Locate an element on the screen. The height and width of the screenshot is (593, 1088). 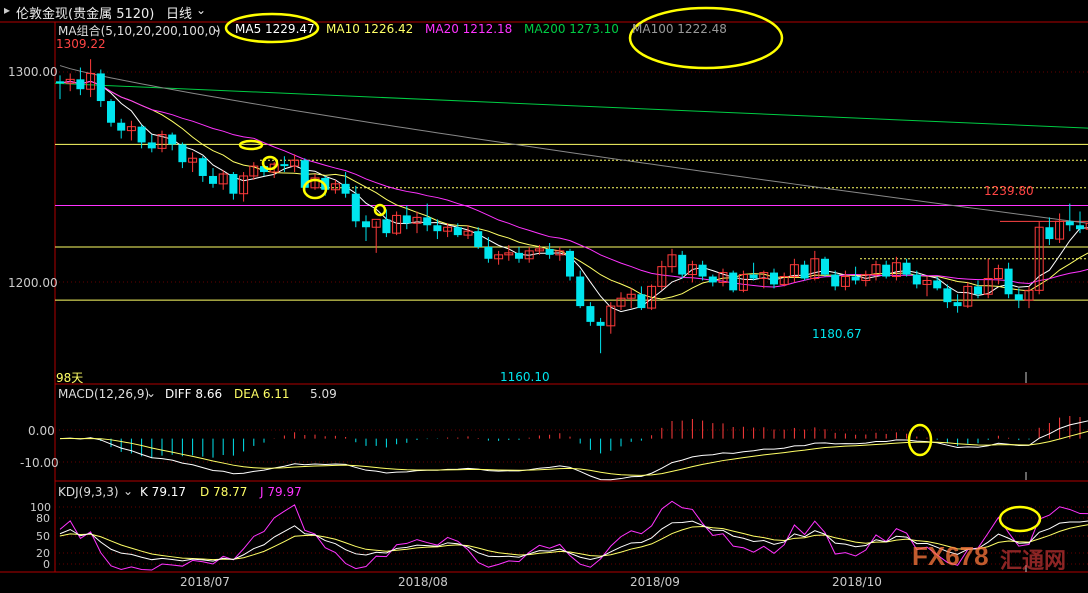
watermark-brand: FX678 is located at coordinates (950, 556).